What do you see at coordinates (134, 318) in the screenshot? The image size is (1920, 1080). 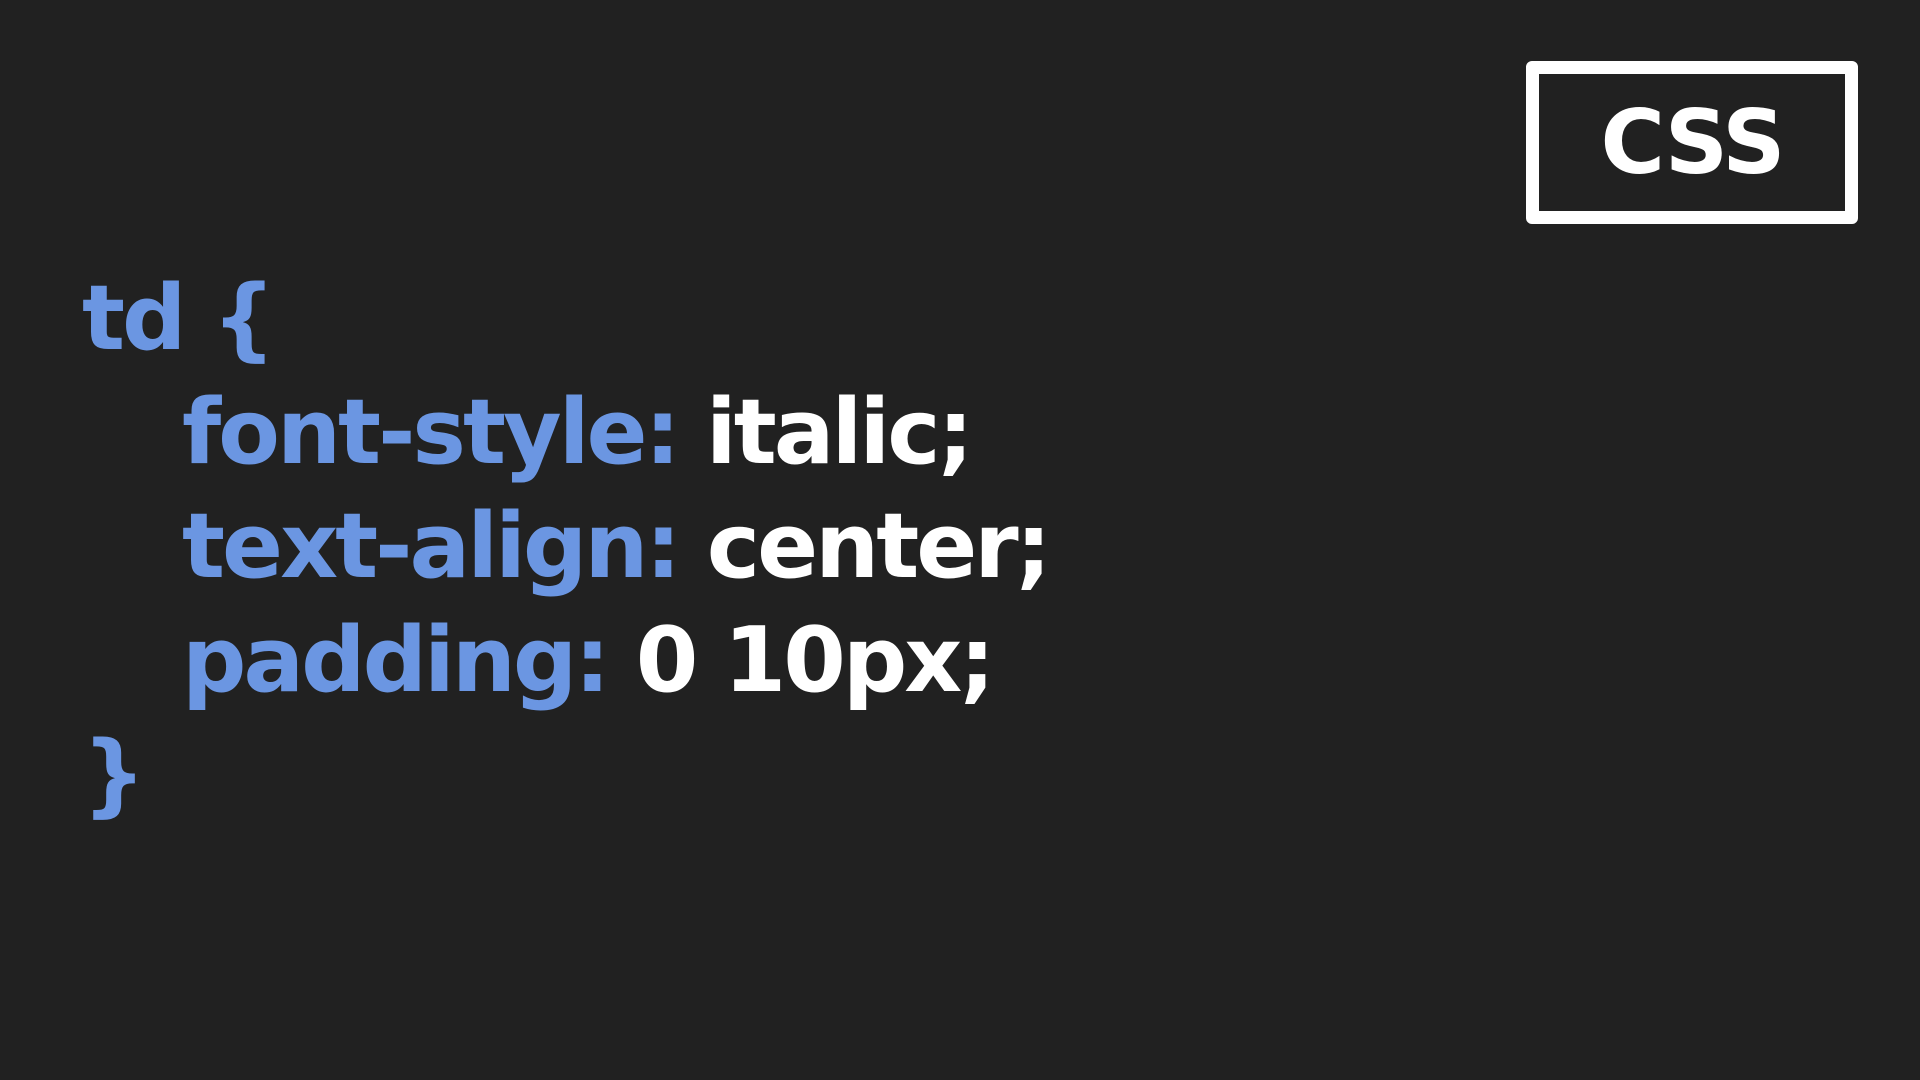 I see `css-selector: td` at bounding box center [134, 318].